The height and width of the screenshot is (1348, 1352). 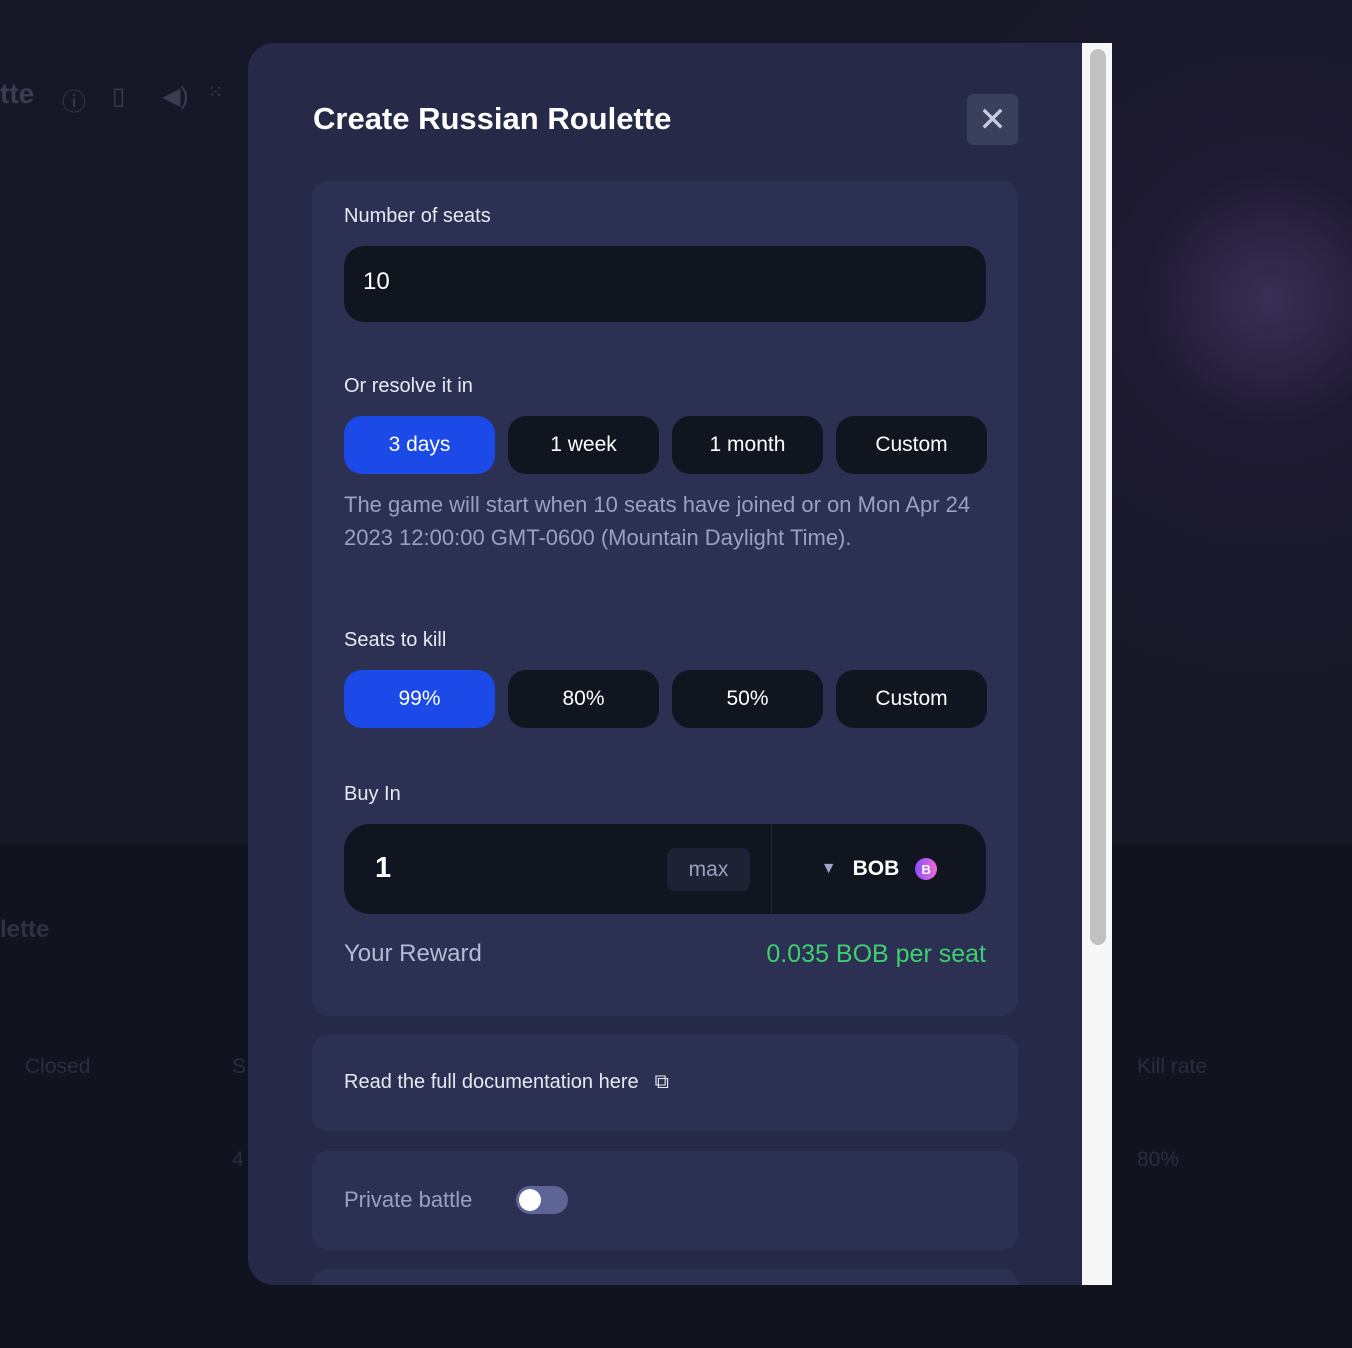 What do you see at coordinates (491, 1082) in the screenshot?
I see `docs-link-label: Read the full documentation here` at bounding box center [491, 1082].